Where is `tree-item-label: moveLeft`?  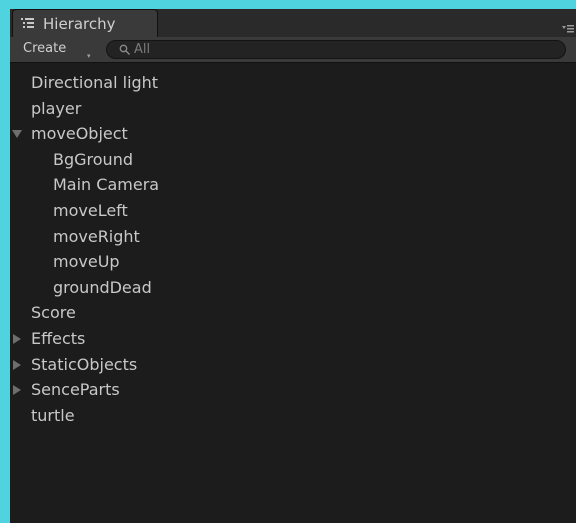 tree-item-label: moveLeft is located at coordinates (90, 210).